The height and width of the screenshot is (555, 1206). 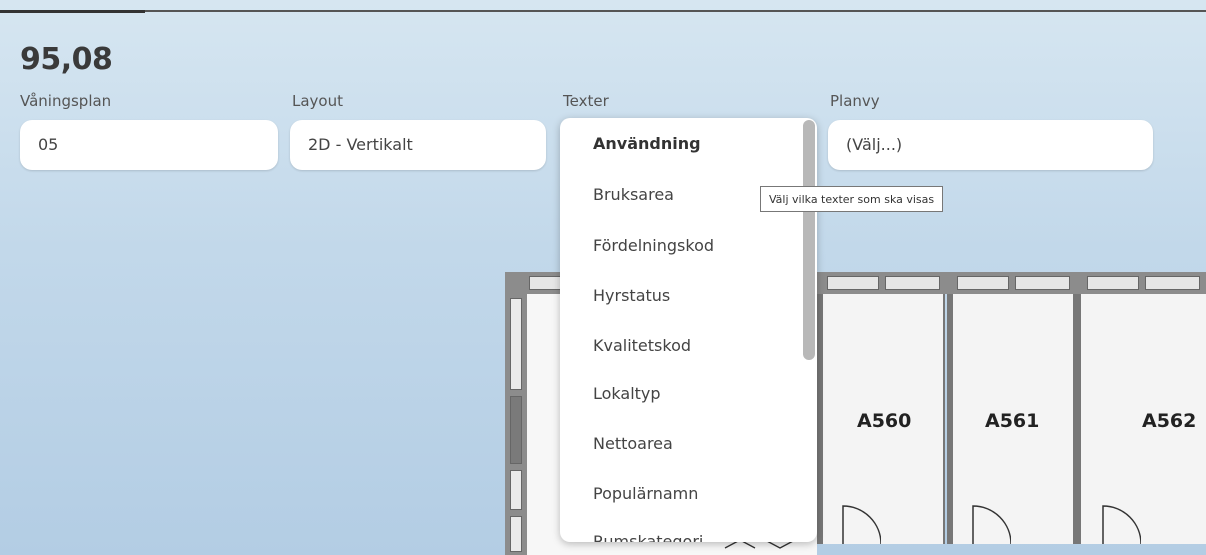 What do you see at coordinates (990, 145) in the screenshot?
I see `planview-select: (Välj...)` at bounding box center [990, 145].